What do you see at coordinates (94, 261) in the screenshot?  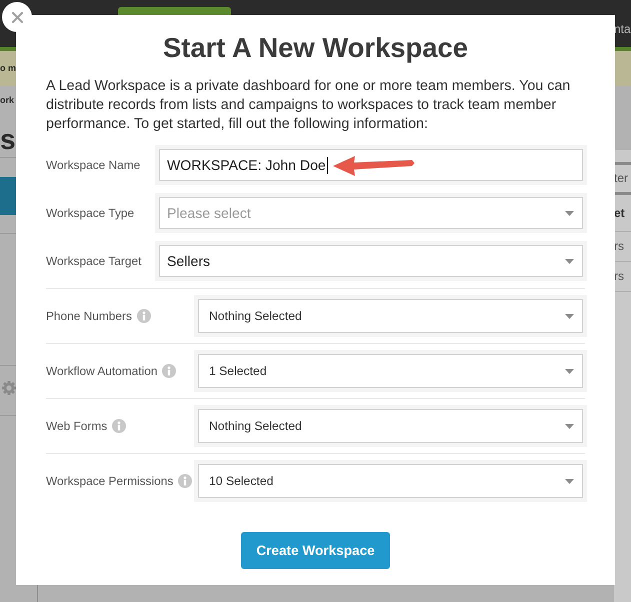 I see `field-label: Workspace Target` at bounding box center [94, 261].